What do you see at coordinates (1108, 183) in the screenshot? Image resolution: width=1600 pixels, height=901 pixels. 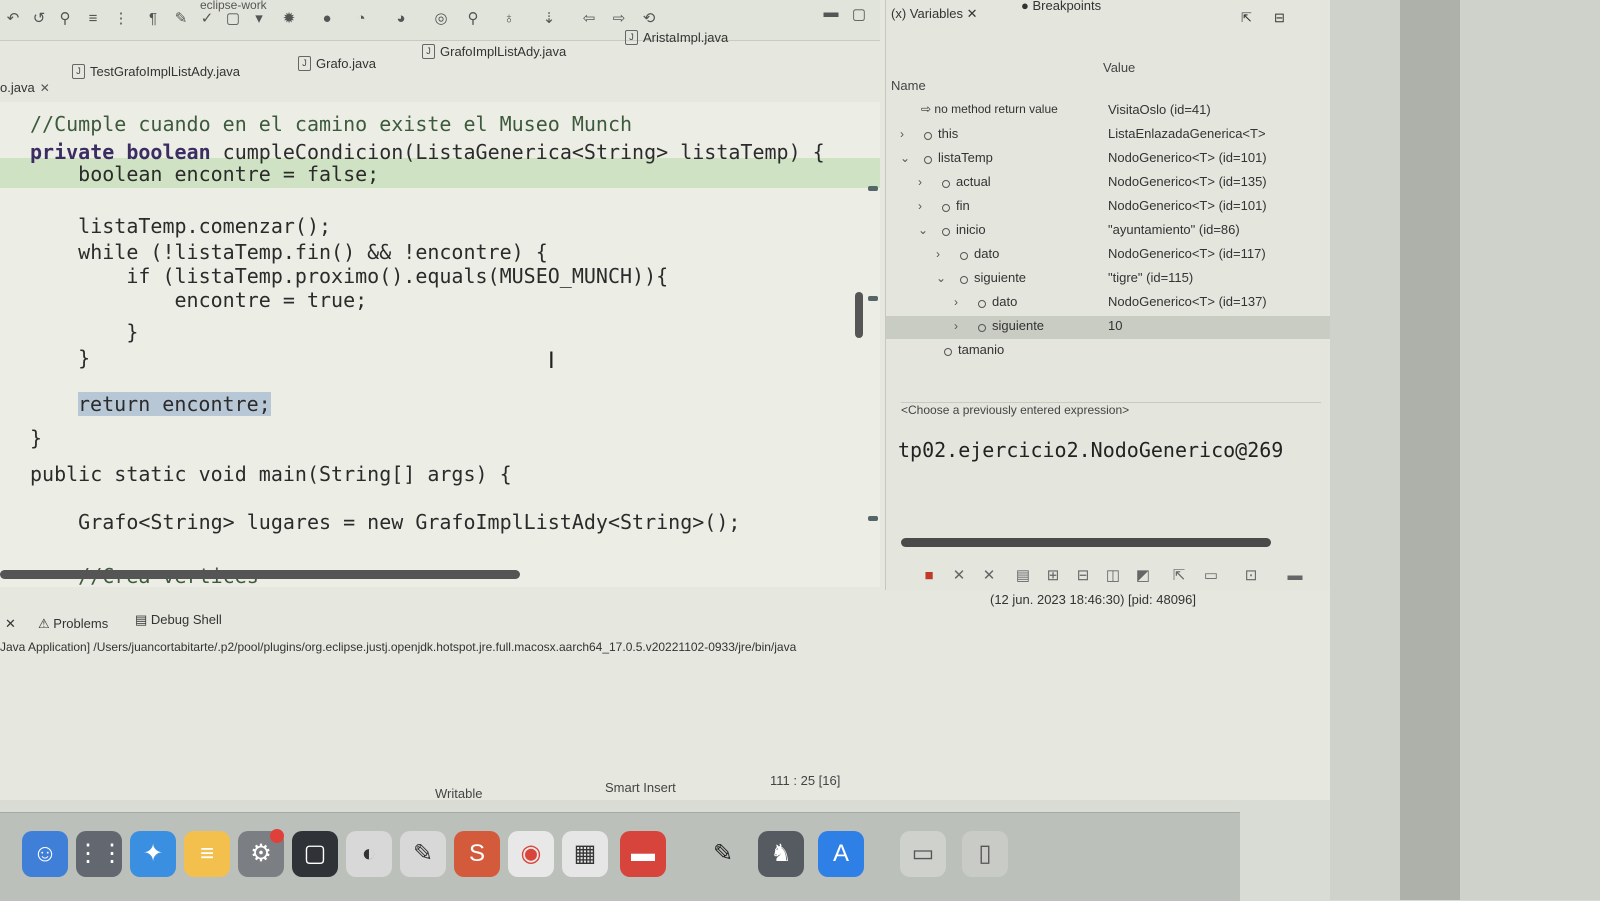 I see `variable-row-actual: › actual NodoGenerico<T> (id=135)` at bounding box center [1108, 183].